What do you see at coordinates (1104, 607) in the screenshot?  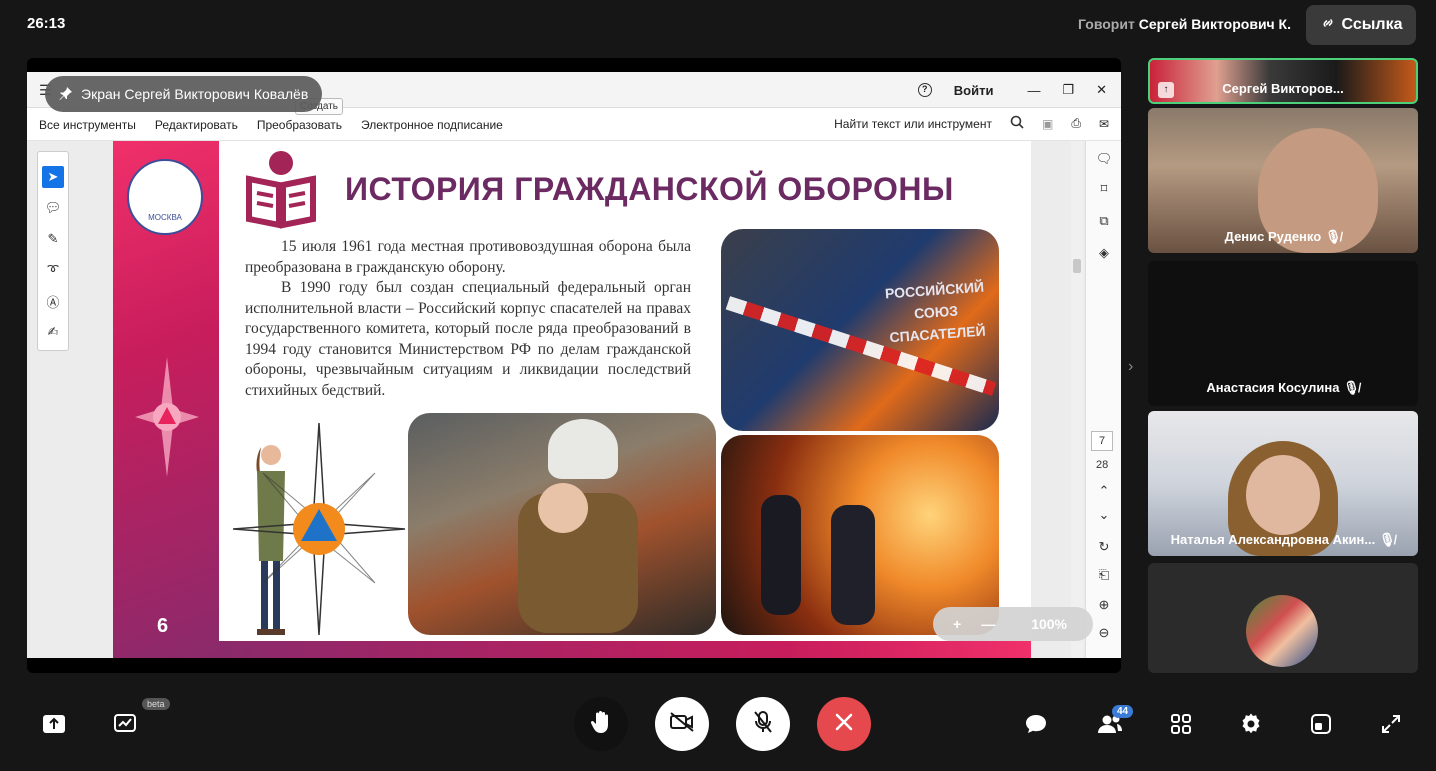 I see `zoom-in-icon: ⊕` at bounding box center [1104, 607].